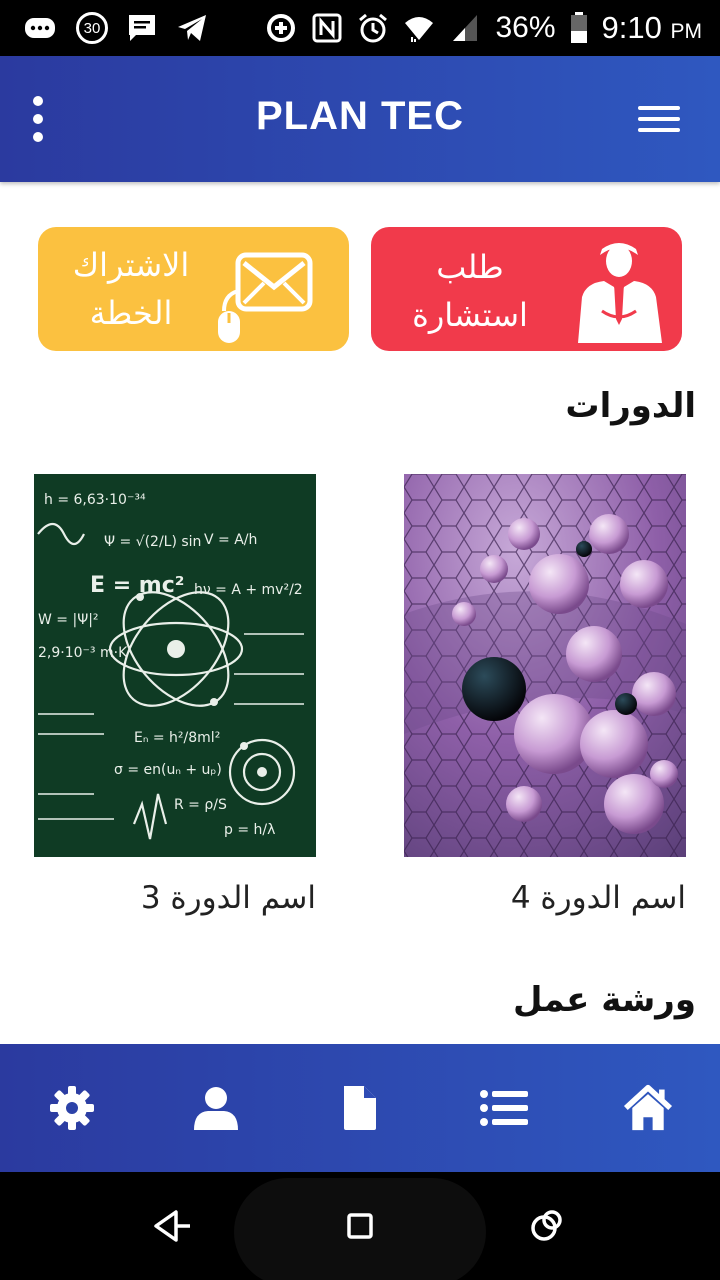  I want to click on list-icon, so click(504, 1108).